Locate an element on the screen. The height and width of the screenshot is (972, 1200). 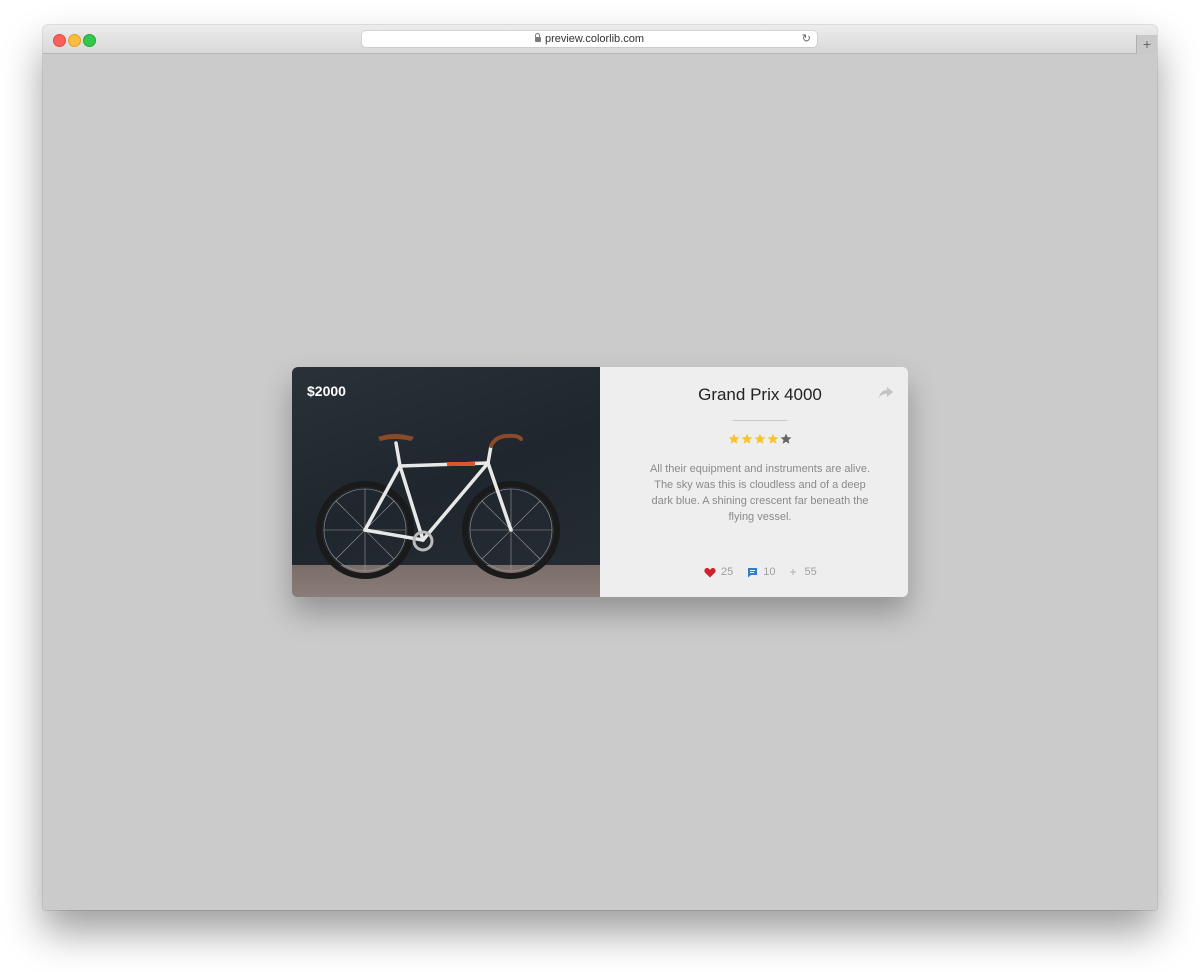
product-price: $2000 is located at coordinates (326, 391).